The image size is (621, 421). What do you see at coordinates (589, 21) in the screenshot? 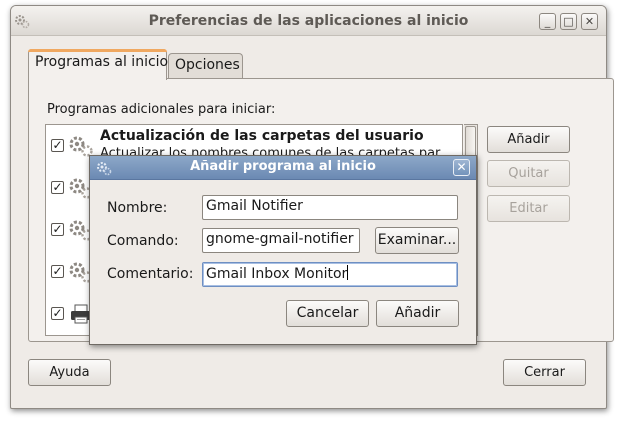
I see `close-button: ✕` at bounding box center [589, 21].